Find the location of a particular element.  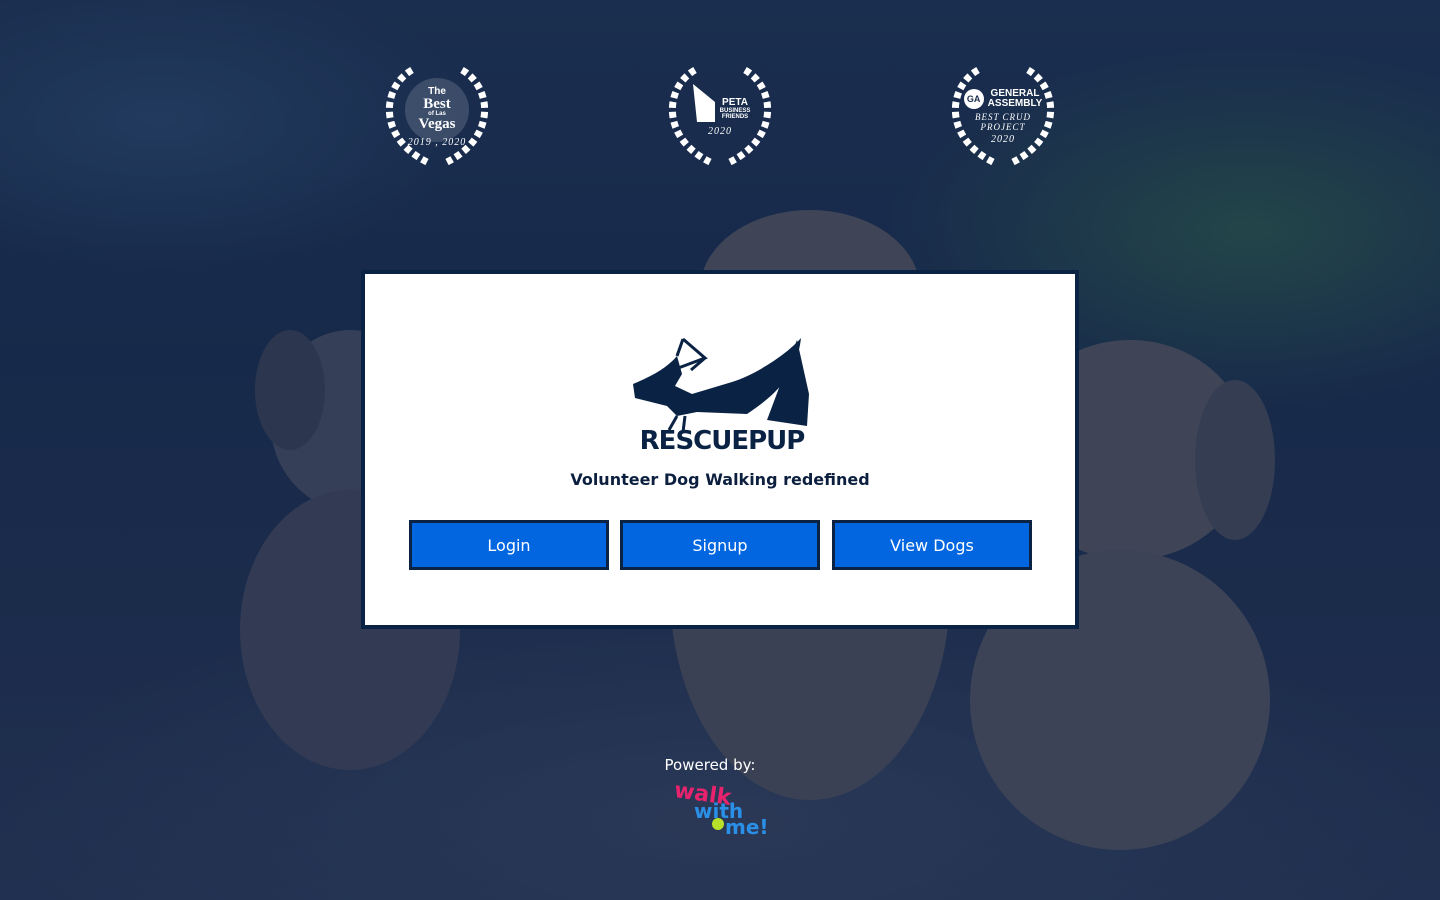

powered-by-label: Powered by: is located at coordinates (710, 765).